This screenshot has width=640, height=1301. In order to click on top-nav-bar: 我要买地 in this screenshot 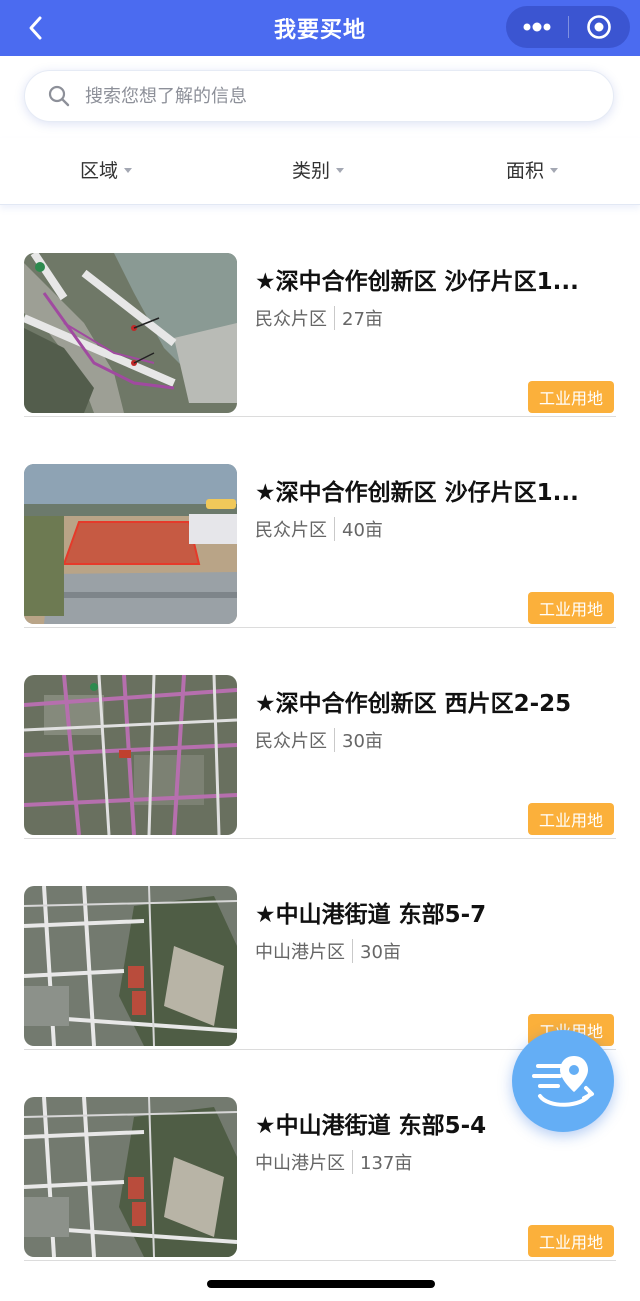, I will do `click(320, 28)`.